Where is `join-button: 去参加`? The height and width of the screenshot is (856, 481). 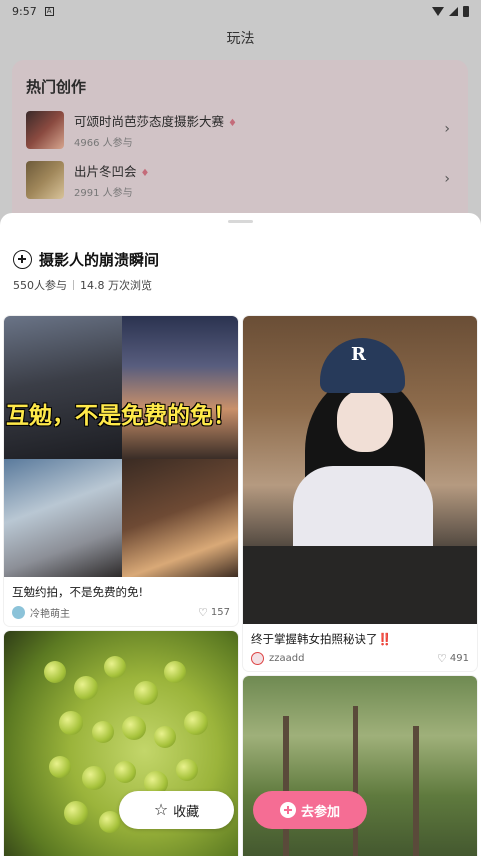
join-button: 去参加 is located at coordinates (310, 810).